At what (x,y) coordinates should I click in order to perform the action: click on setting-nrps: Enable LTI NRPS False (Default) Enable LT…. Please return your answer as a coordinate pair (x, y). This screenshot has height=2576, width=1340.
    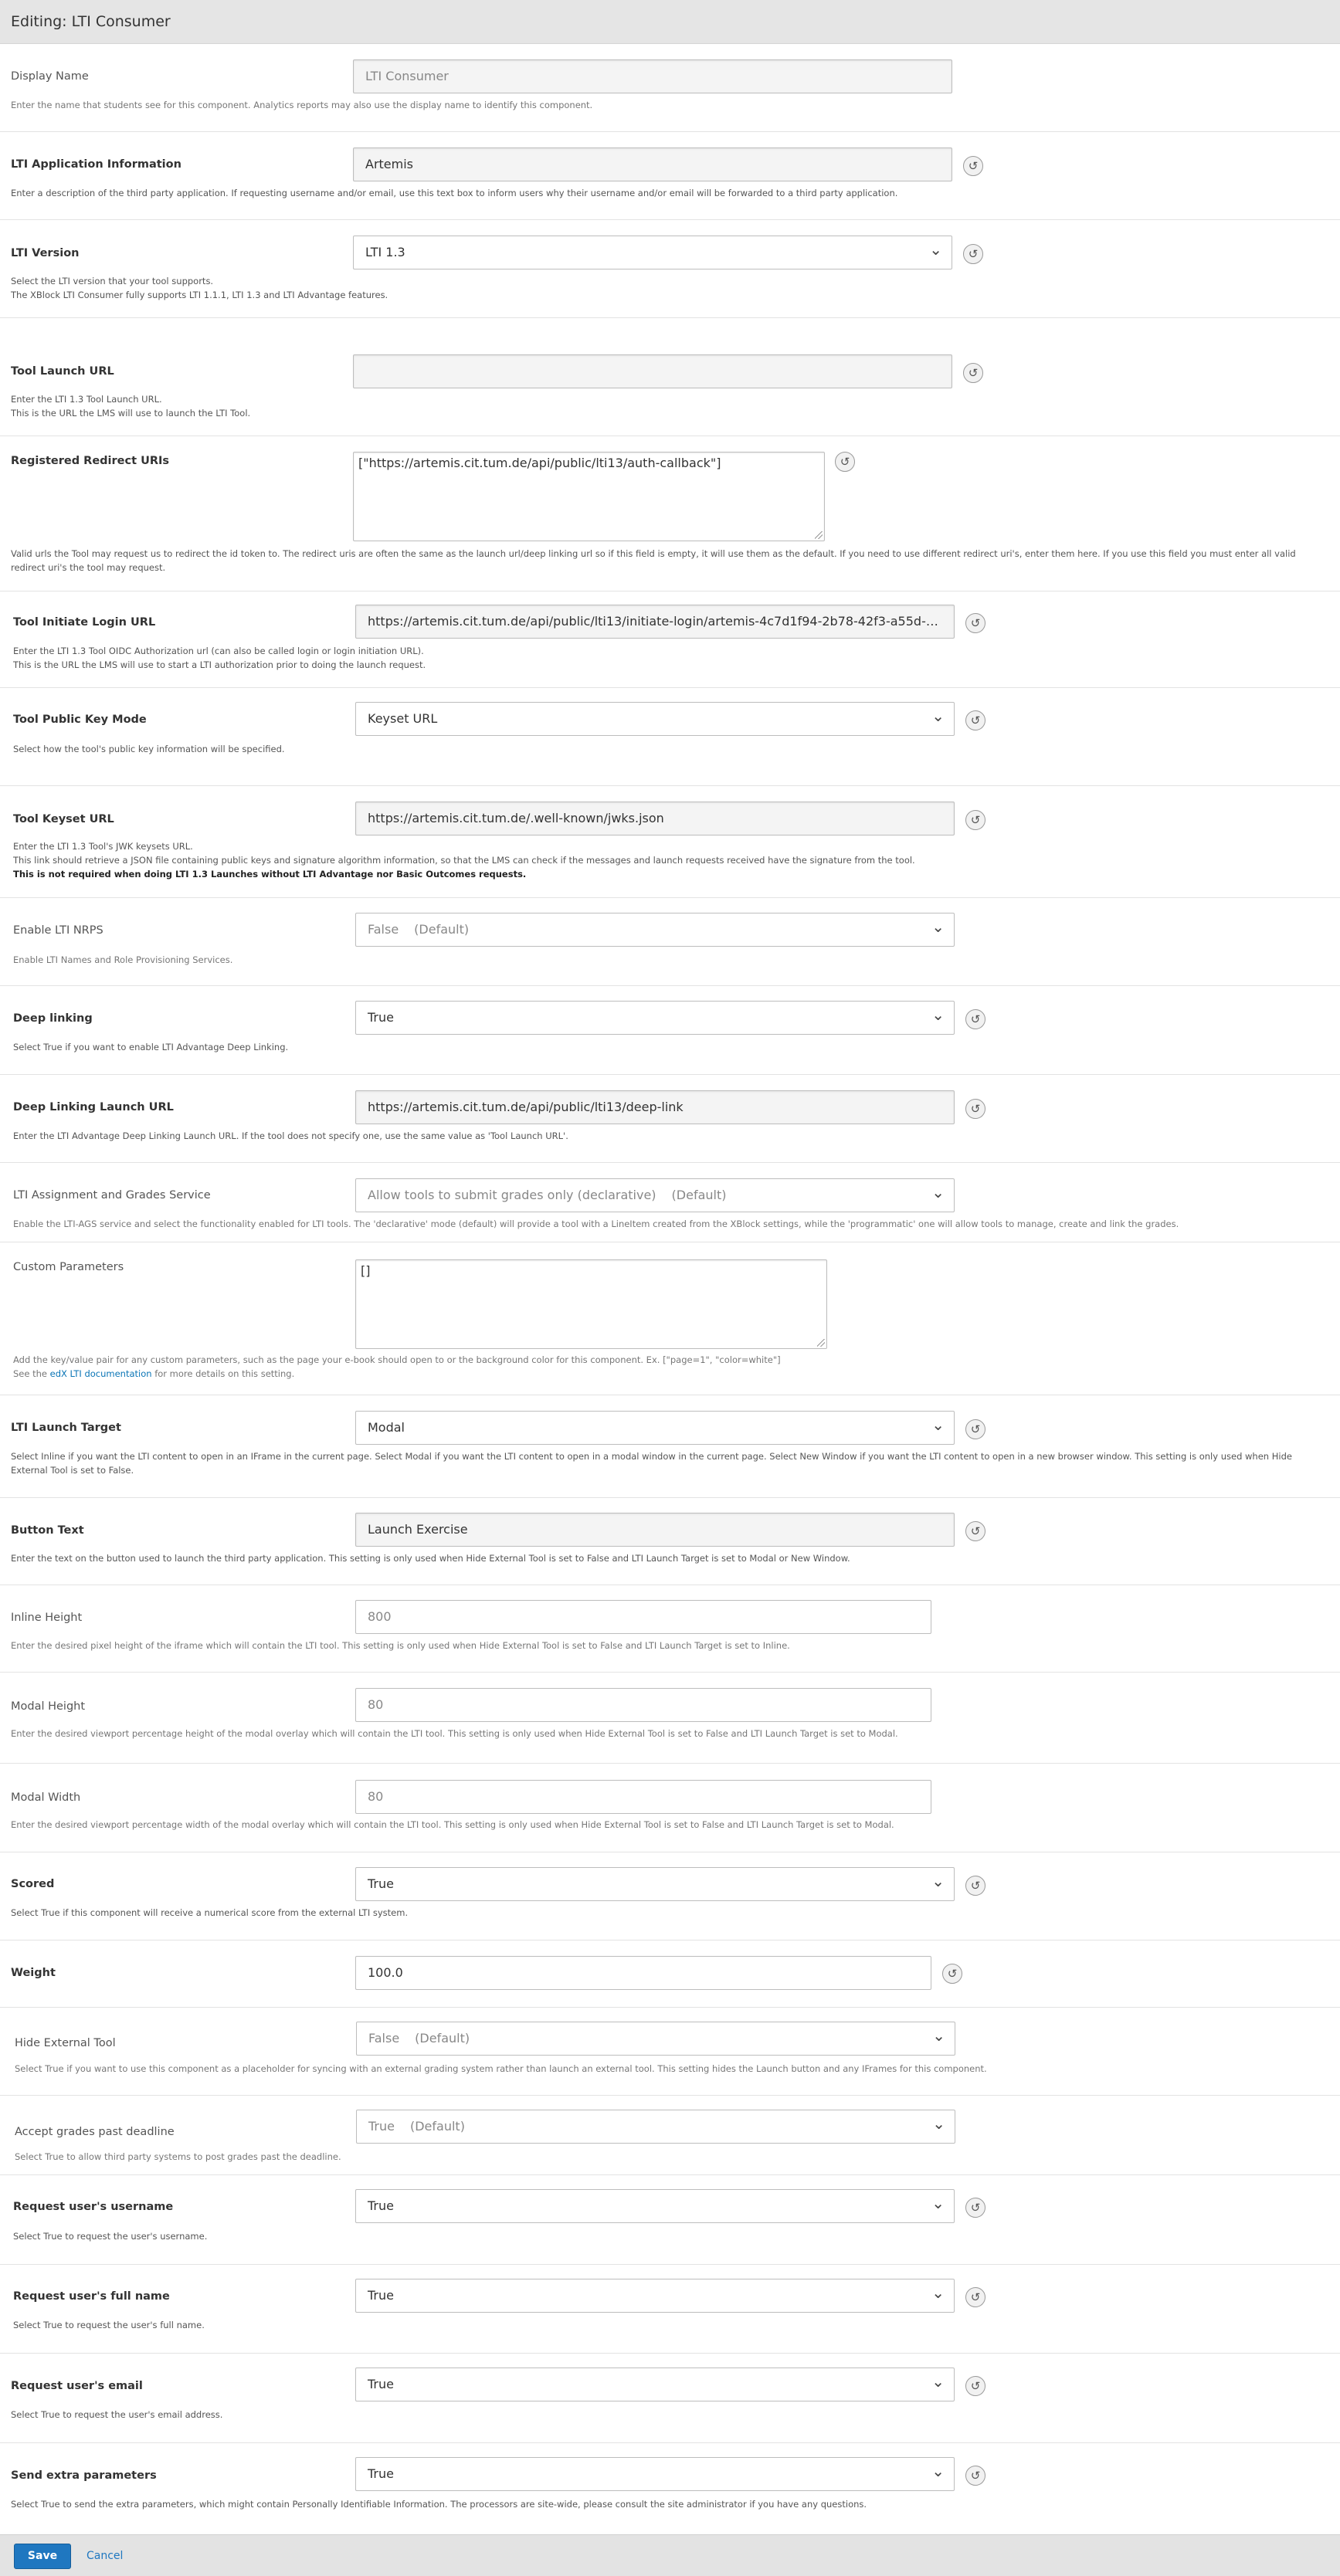
    Looking at the image, I should click on (670, 942).